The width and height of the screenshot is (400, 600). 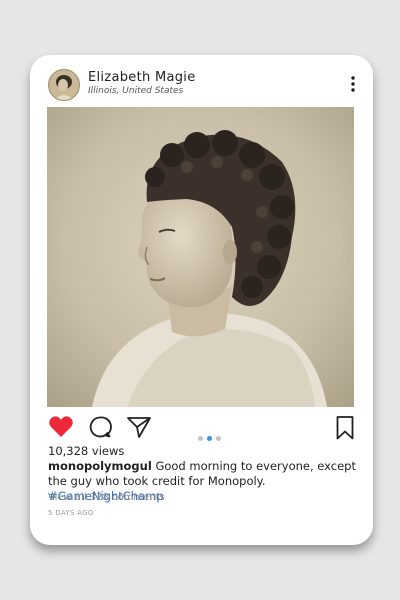 What do you see at coordinates (139, 429) in the screenshot?
I see `send-icon` at bounding box center [139, 429].